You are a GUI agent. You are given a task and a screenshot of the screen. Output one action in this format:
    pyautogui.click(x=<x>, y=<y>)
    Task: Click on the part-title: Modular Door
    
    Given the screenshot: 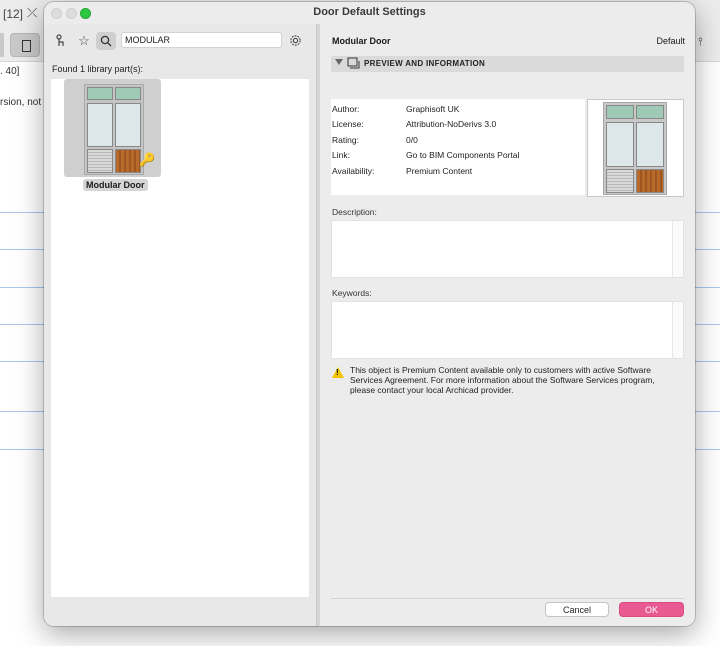 What is the action you would take?
    pyautogui.click(x=361, y=41)
    